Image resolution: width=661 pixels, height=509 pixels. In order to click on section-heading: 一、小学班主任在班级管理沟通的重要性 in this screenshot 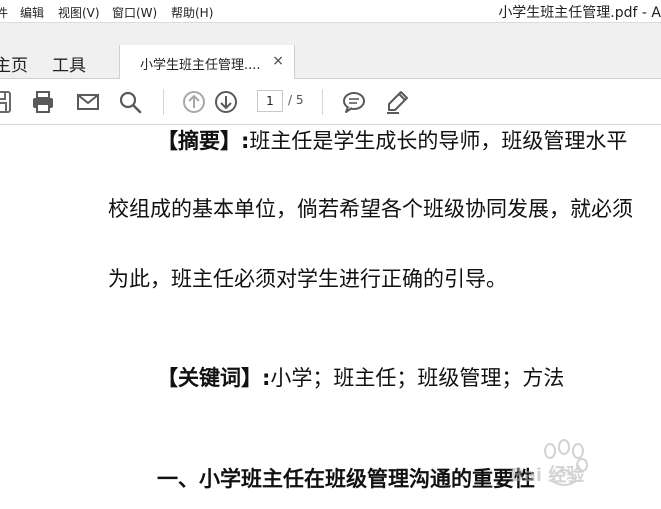, I will do `click(346, 479)`.